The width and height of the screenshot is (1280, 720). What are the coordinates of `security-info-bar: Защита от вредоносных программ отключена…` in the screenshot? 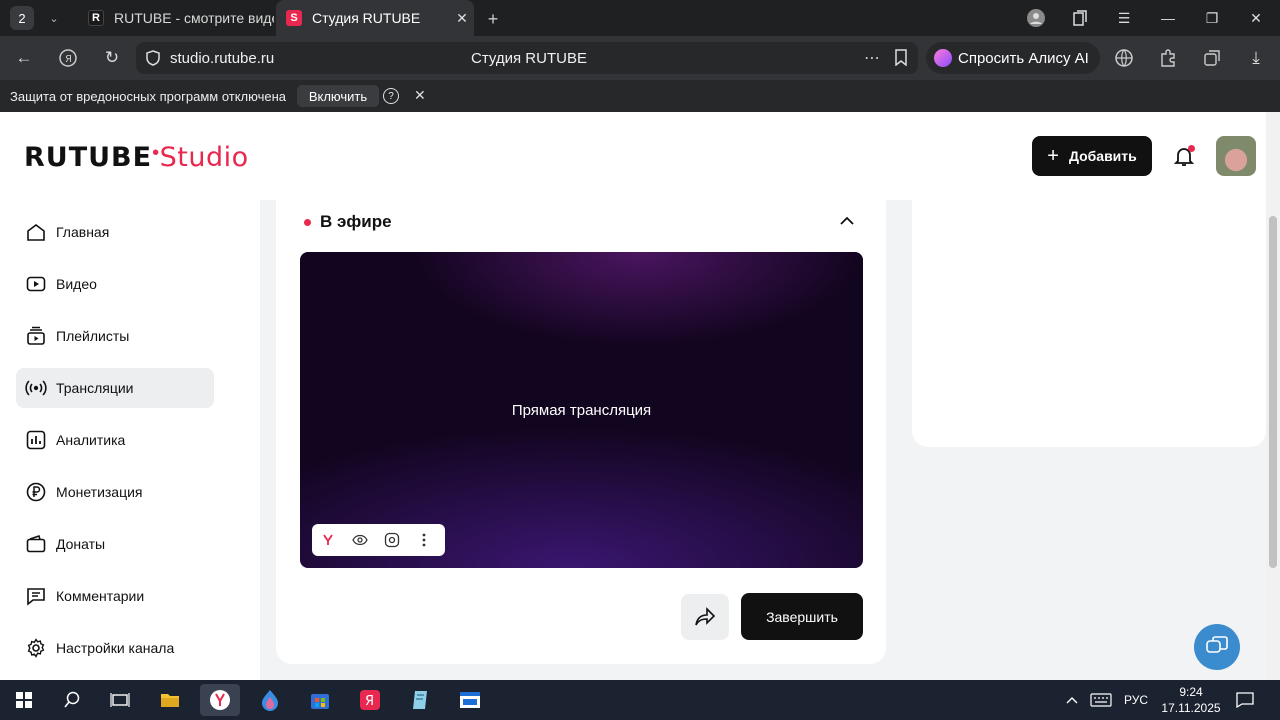 It's located at (640, 96).